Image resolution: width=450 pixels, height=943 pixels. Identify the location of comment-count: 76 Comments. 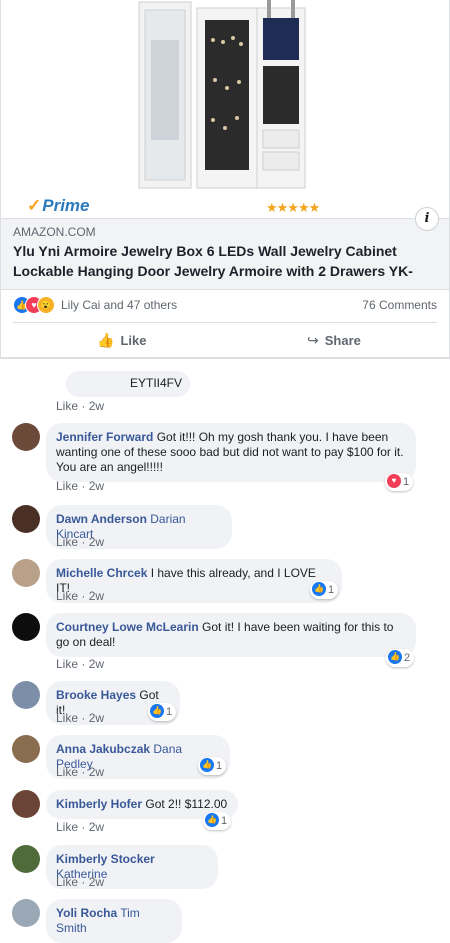
(399, 305).